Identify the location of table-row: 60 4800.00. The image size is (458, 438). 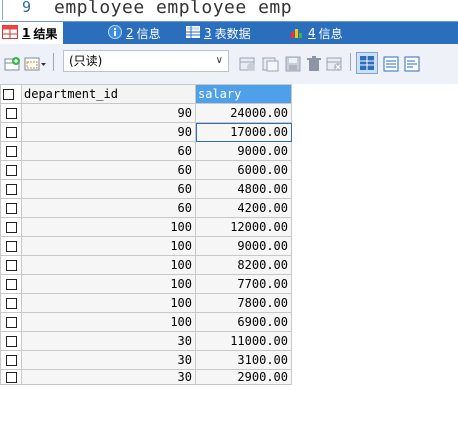
(146, 189).